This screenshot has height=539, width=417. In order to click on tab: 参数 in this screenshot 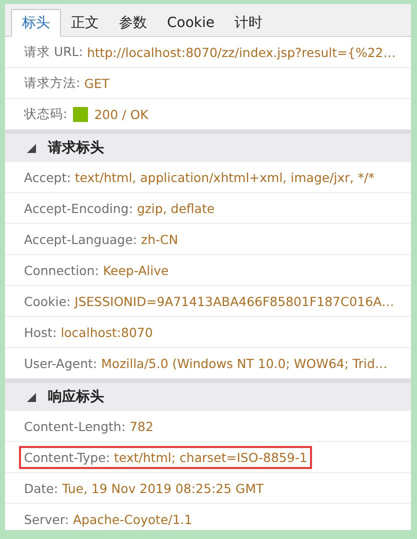, I will do `click(133, 23)`.